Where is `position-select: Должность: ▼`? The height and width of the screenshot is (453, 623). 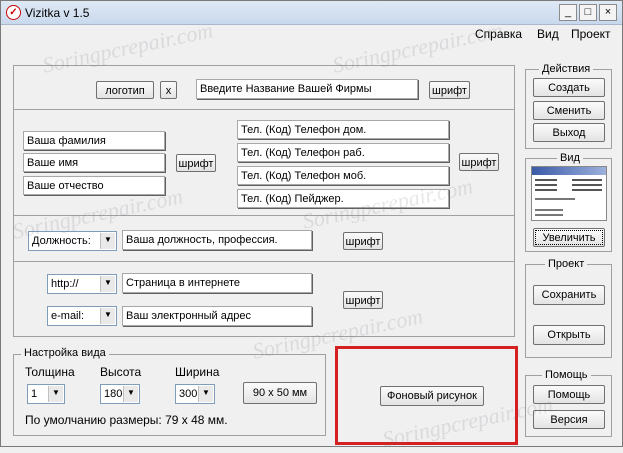
position-select: Должность: ▼ is located at coordinates (72, 241).